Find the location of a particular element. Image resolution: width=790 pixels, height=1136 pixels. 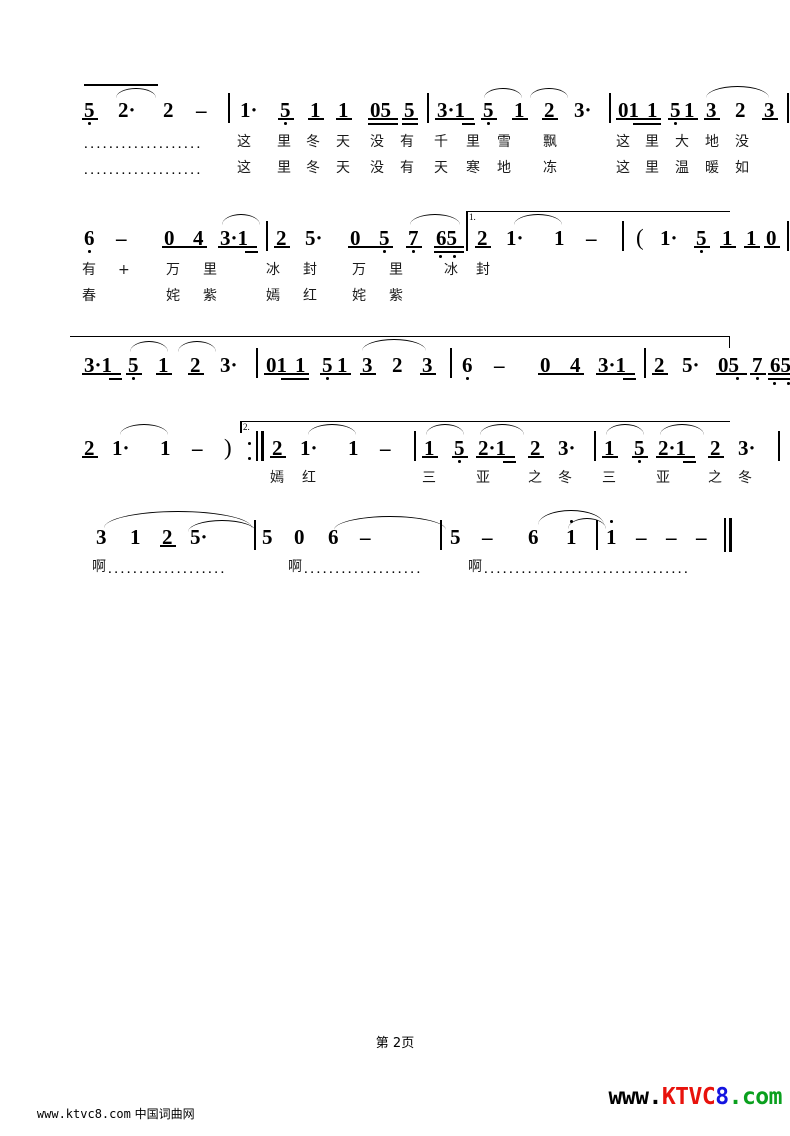

note: 6 is located at coordinates (333, 537).